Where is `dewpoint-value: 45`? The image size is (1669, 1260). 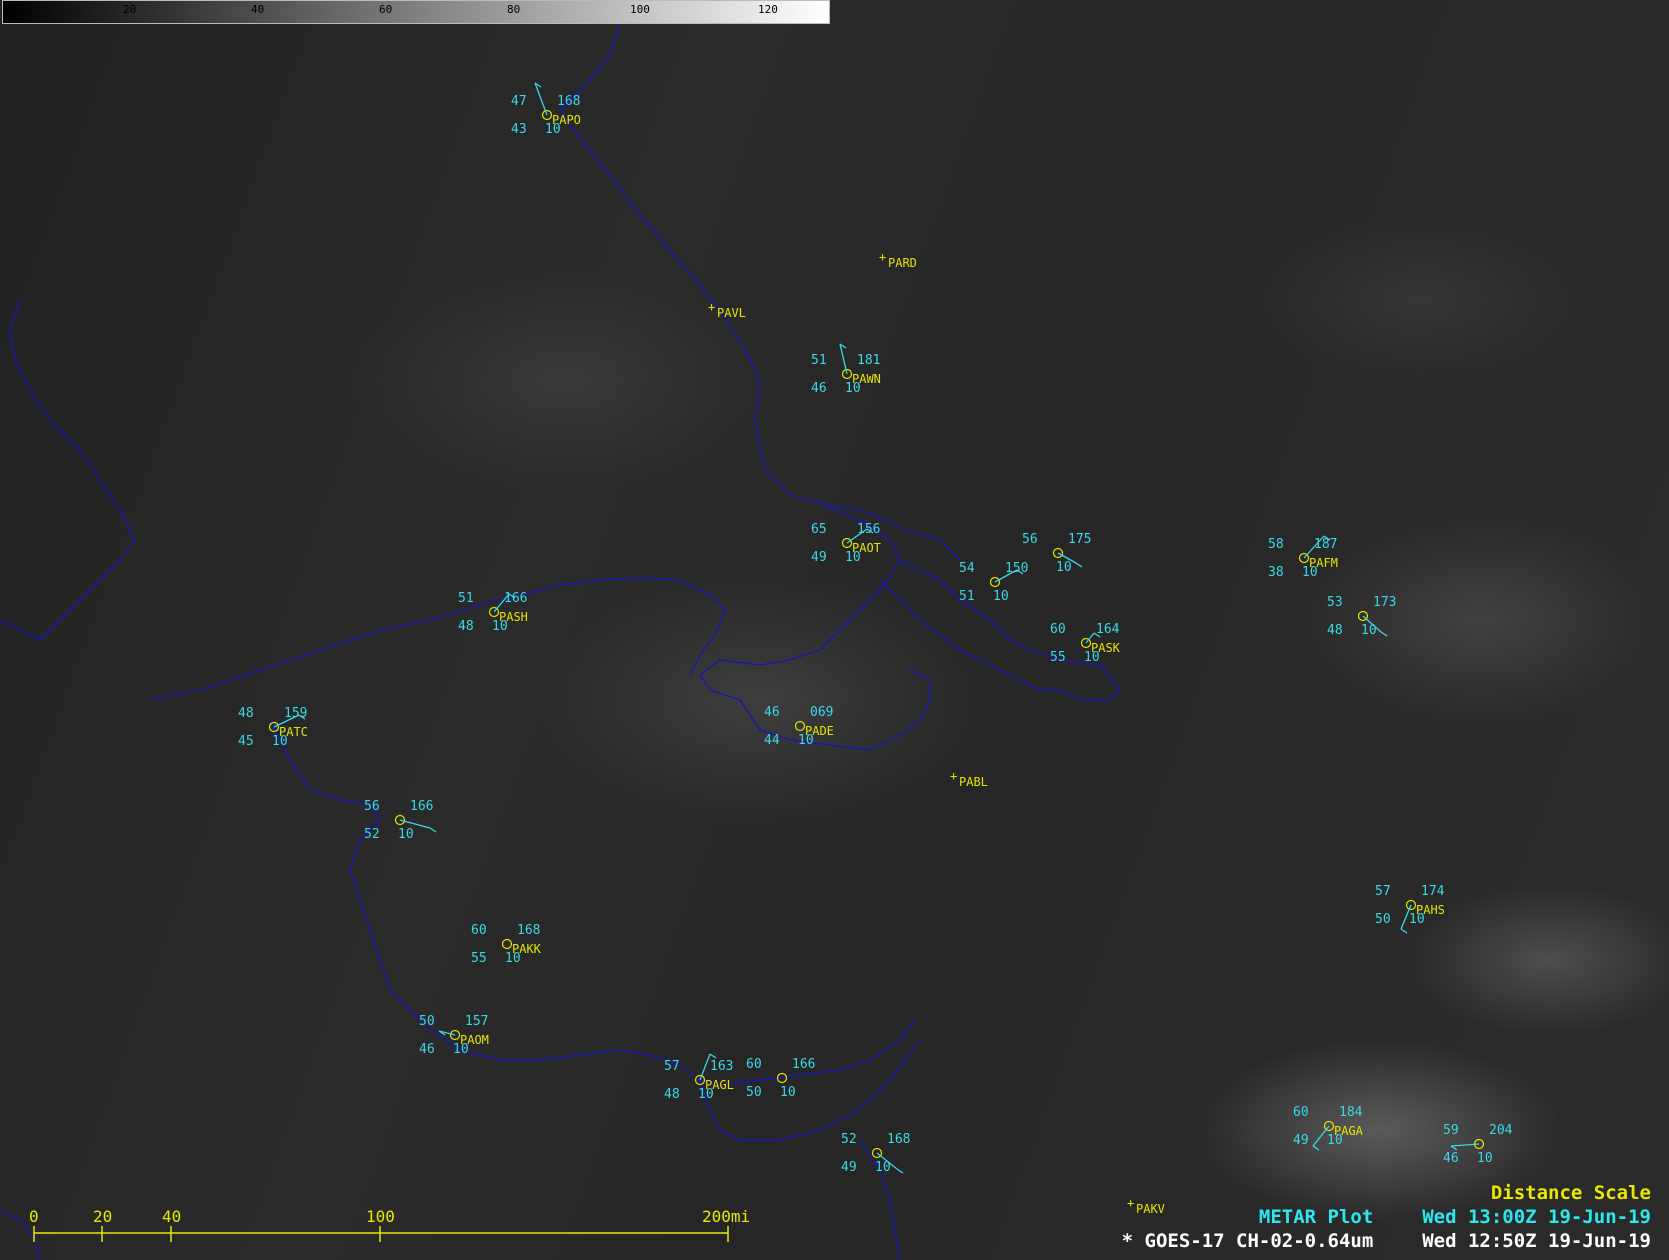
dewpoint-value: 45 is located at coordinates (246, 741).